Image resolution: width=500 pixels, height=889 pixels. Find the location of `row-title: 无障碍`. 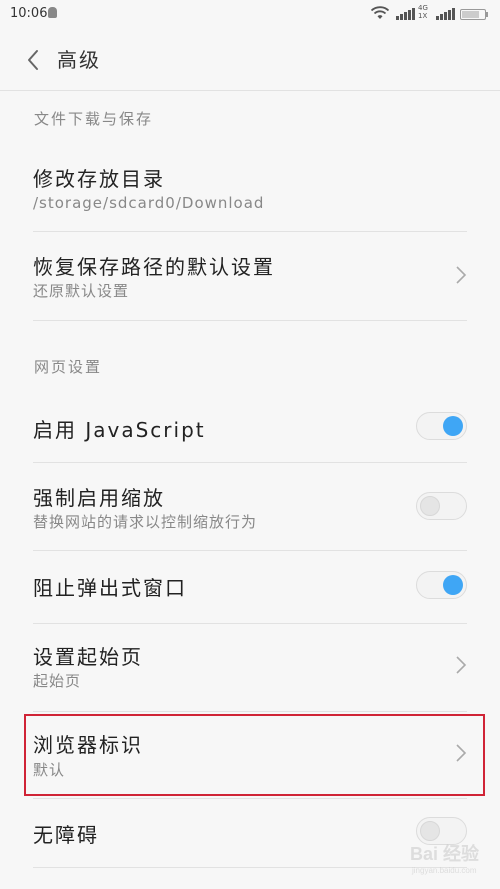

row-title: 无障碍 is located at coordinates (66, 835).